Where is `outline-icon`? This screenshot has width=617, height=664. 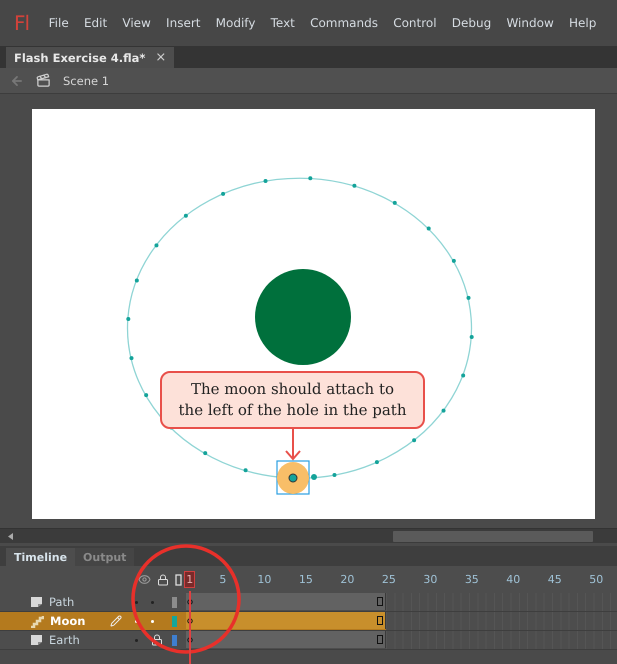 outline-icon is located at coordinates (178, 580).